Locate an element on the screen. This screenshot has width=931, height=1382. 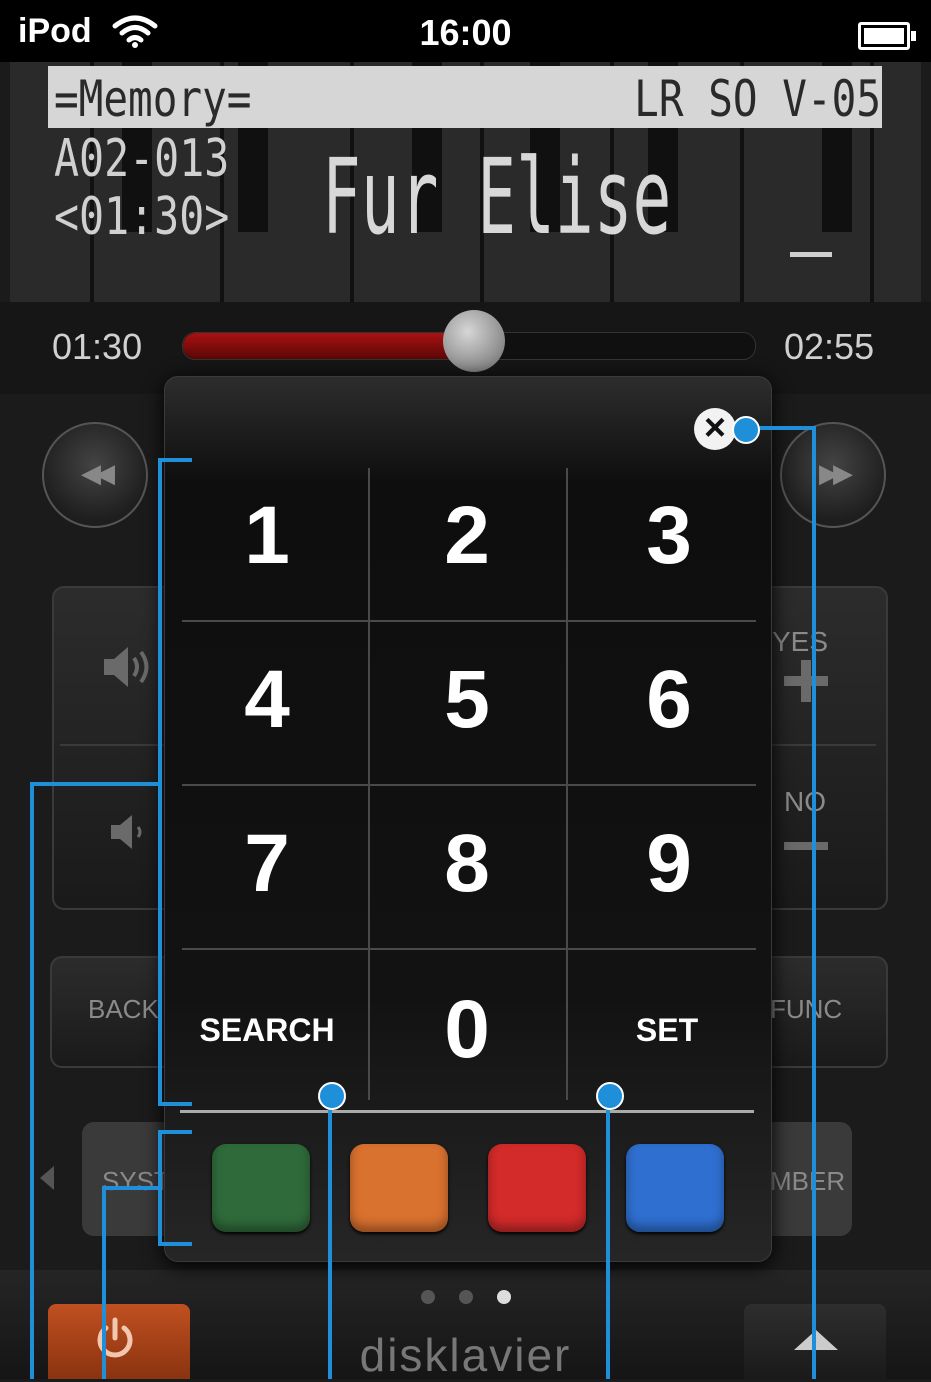
minus-icon is located at coordinates (806, 846).